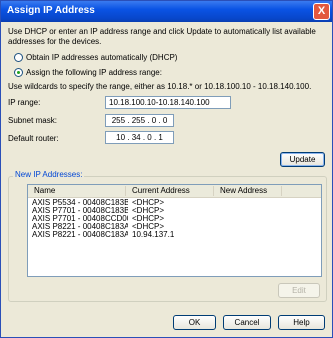 The width and height of the screenshot is (333, 338). I want to click on list-row: AXIS P8221 - 00408C183AA6 10.94.137.1, so click(174, 235).